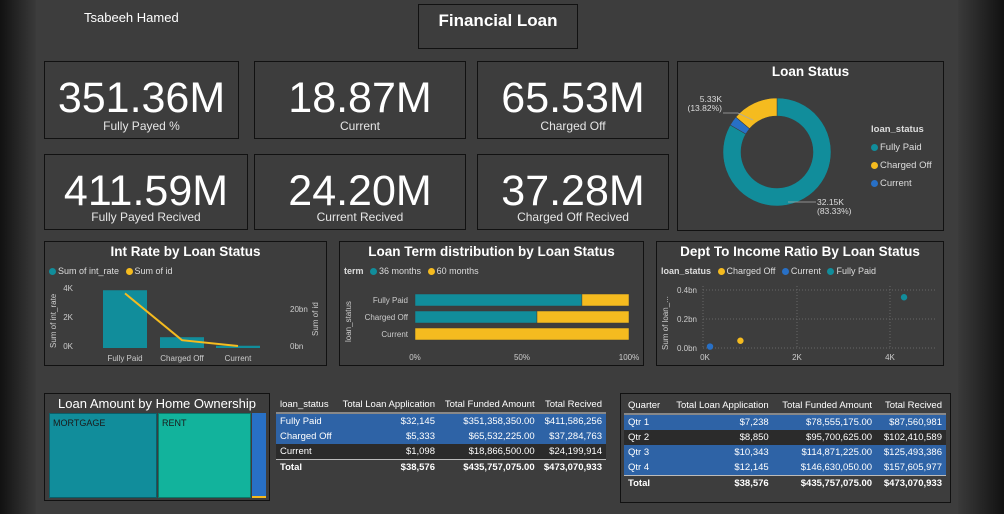 The width and height of the screenshot is (1004, 514). Describe the element at coordinates (522, 357) in the screenshot. I see `x-tick: 50%` at that location.